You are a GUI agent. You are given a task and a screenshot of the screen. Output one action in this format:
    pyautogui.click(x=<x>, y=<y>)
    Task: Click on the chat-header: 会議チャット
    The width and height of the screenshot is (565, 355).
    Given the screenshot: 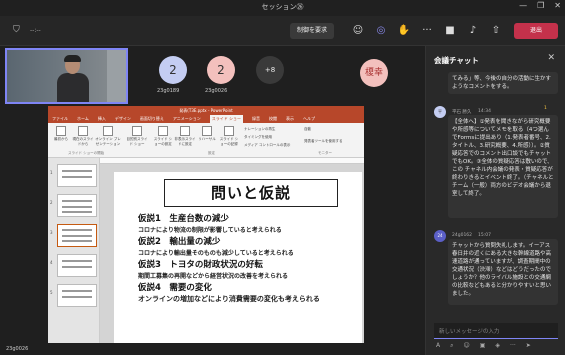 What is the action you would take?
    pyautogui.click(x=456, y=60)
    